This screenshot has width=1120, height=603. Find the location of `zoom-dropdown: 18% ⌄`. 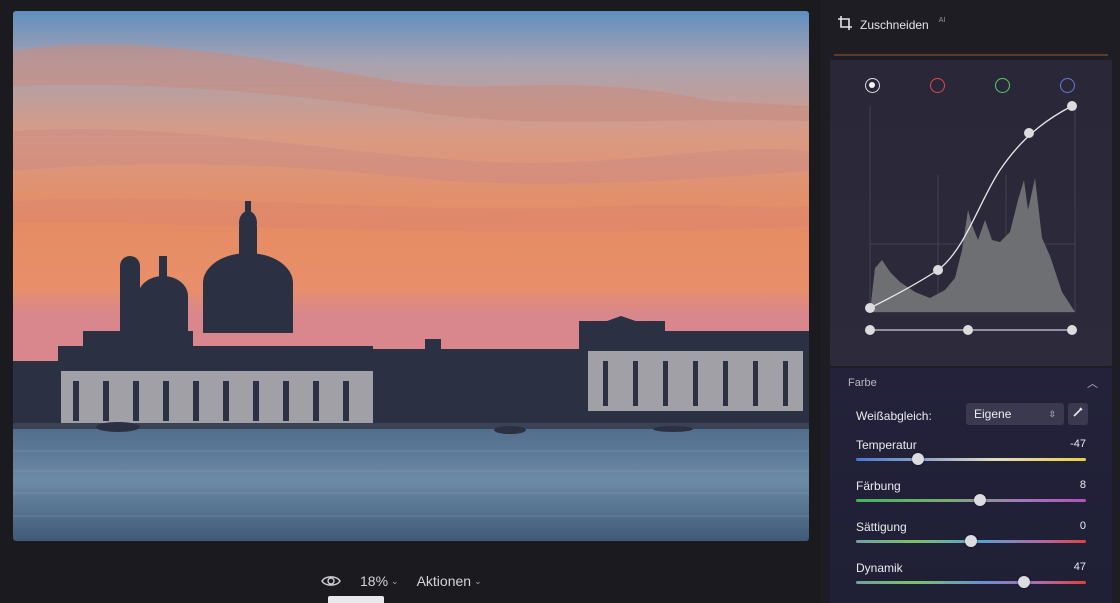

zoom-dropdown: 18% ⌄ is located at coordinates (379, 581).